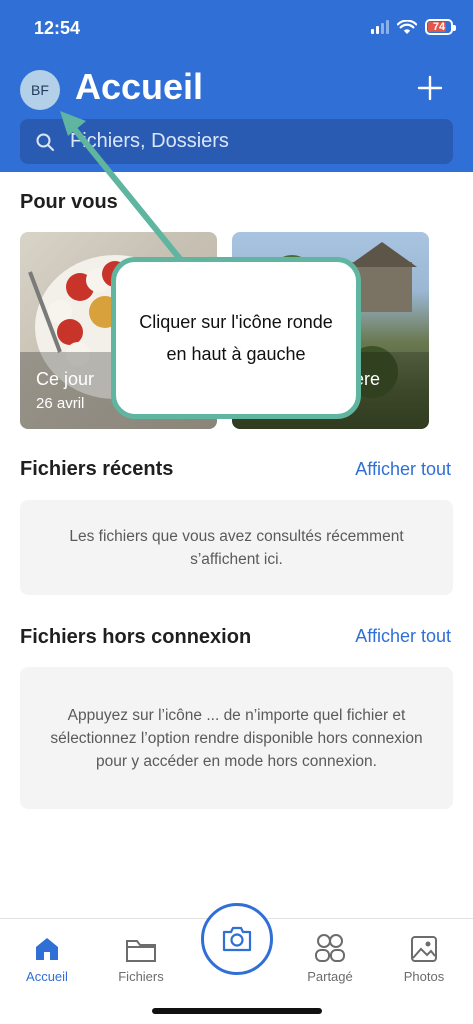  I want to click on add-button, so click(430, 88).